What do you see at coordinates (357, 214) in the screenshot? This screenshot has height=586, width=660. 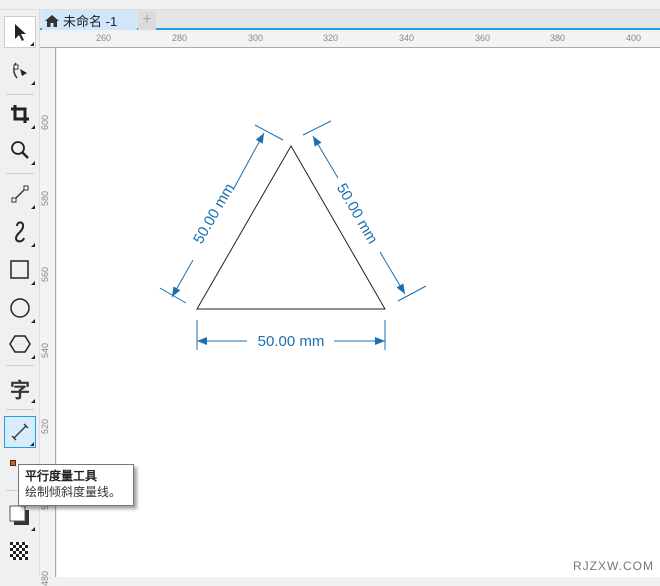 I see `right-dimension-label: 50.00 mm` at bounding box center [357, 214].